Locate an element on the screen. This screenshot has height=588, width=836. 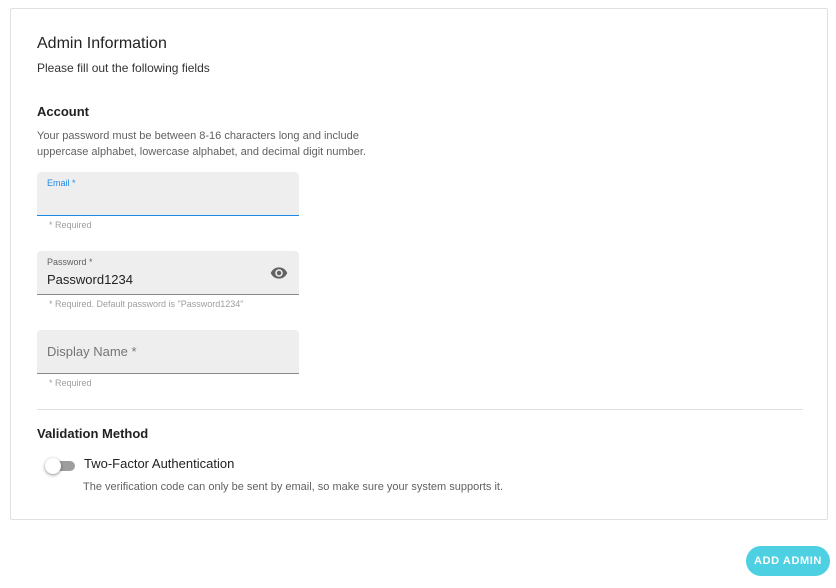
toggle-thumb is located at coordinates (53, 466).